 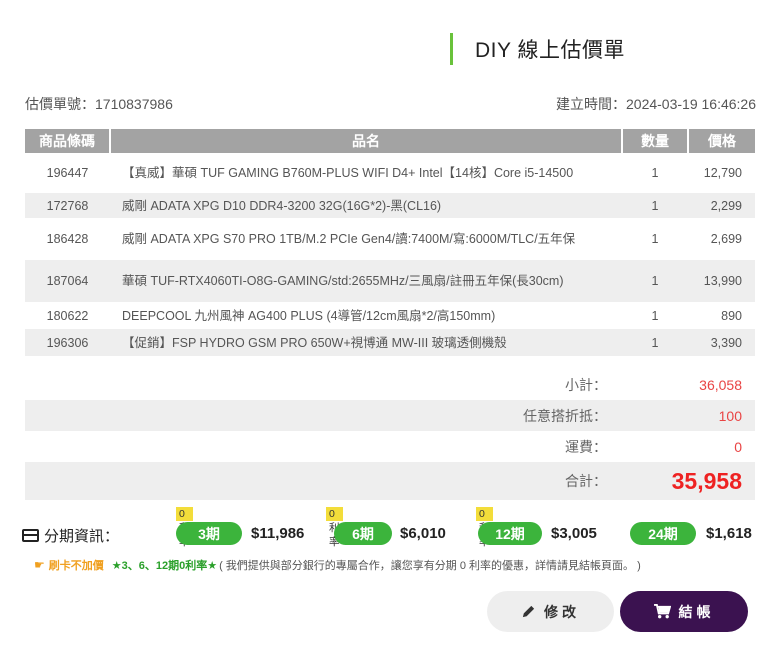 I want to click on row-code: 172768, so click(x=67, y=205).